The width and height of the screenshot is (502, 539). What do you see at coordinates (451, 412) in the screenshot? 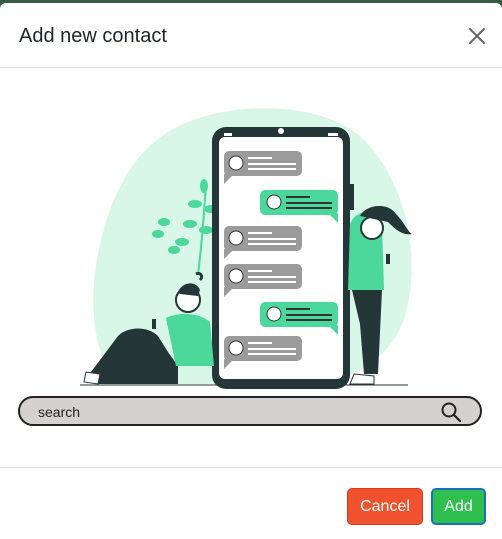
I see `search-icon` at bounding box center [451, 412].